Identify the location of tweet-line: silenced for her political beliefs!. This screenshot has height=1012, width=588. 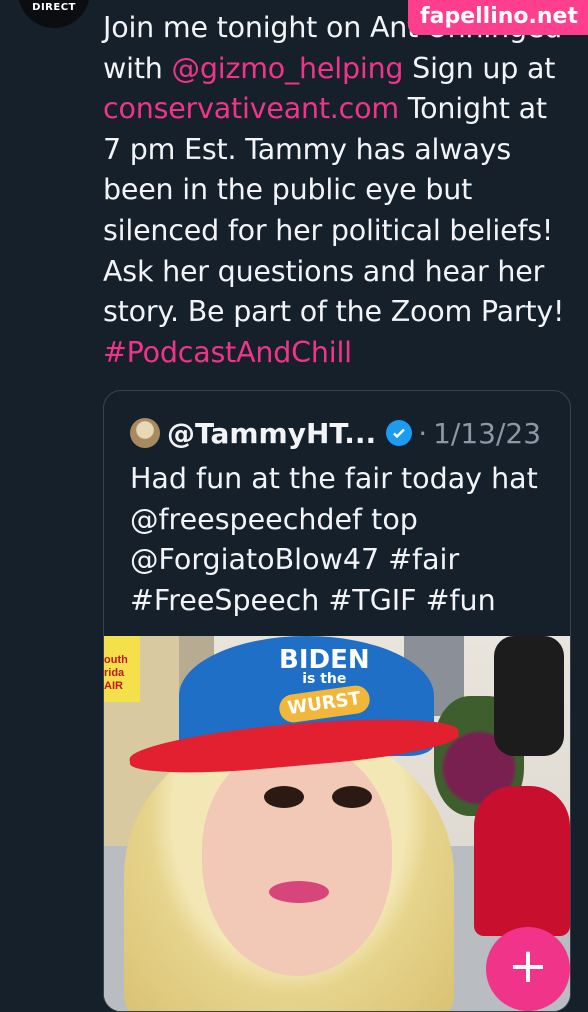
(339, 231).